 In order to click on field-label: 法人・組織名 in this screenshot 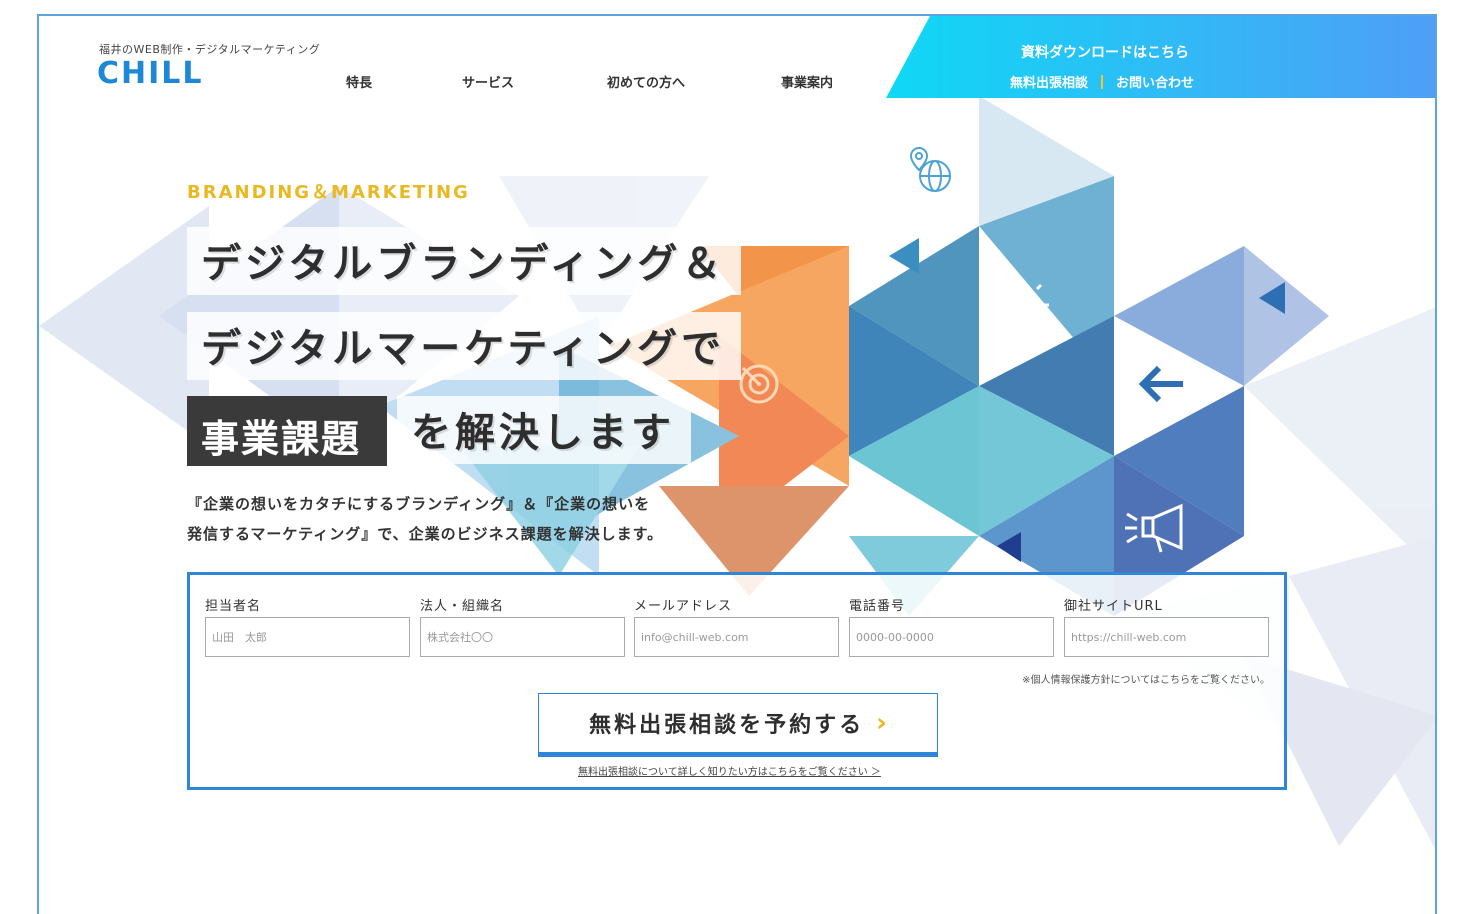, I will do `click(462, 606)`.